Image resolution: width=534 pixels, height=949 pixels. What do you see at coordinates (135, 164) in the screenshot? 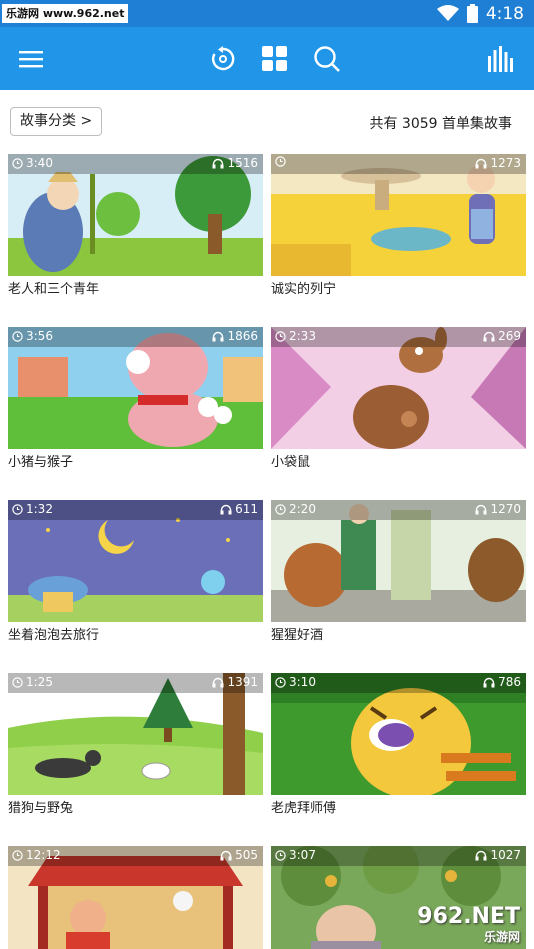
I see `story-meta-bar: 3:40 1516` at bounding box center [135, 164].